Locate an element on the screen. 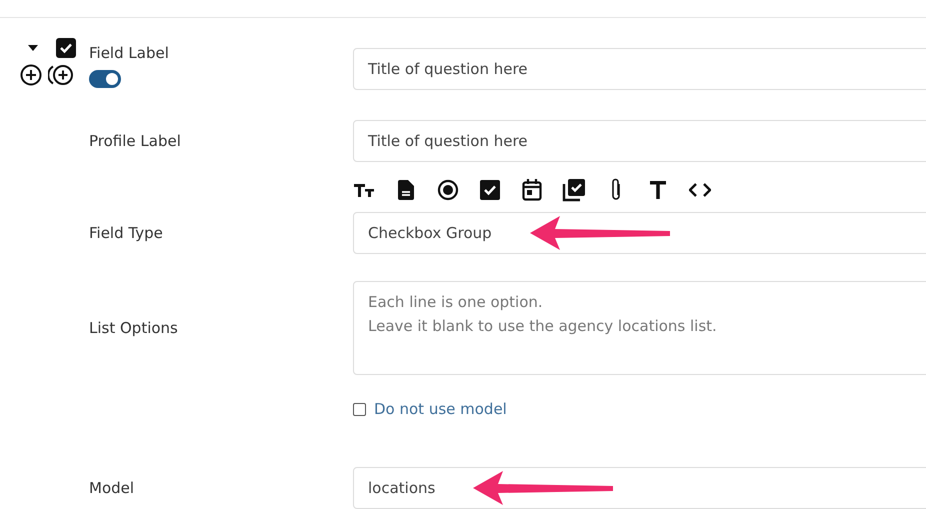  text-icon is located at coordinates (658, 190).